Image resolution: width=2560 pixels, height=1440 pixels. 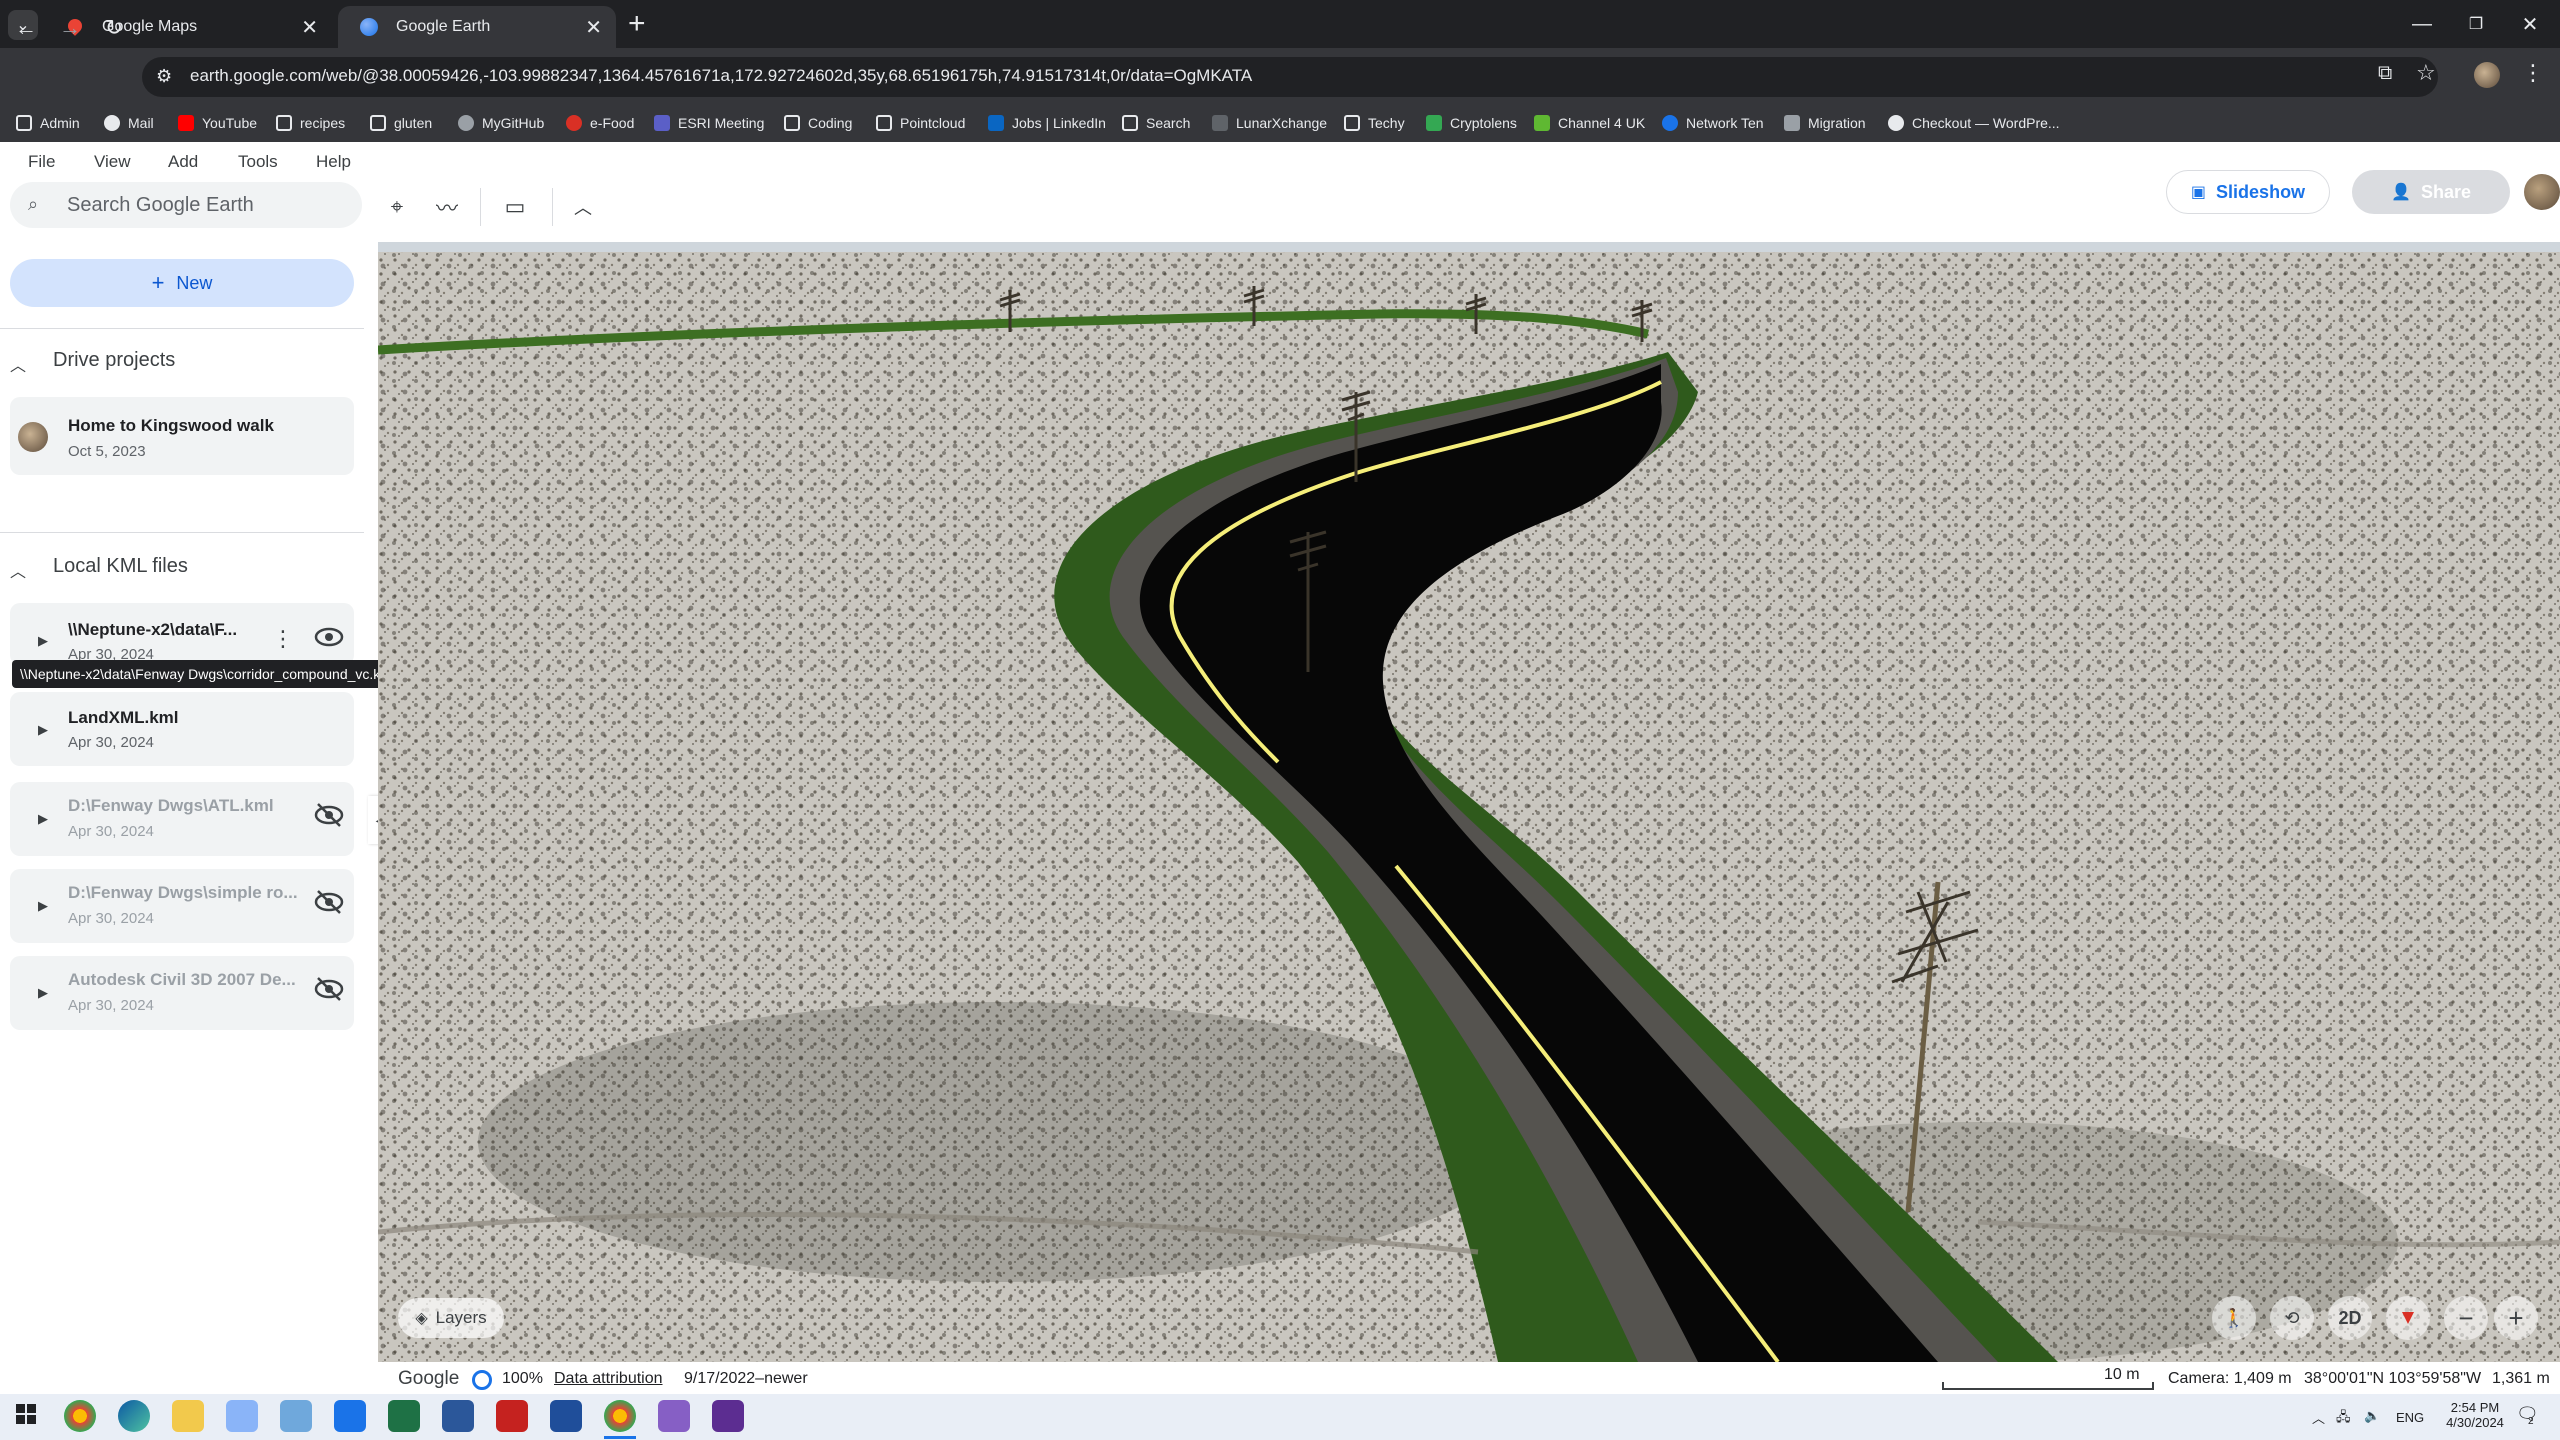 What do you see at coordinates (182, 283) in the screenshot?
I see `new-project-button: + New` at bounding box center [182, 283].